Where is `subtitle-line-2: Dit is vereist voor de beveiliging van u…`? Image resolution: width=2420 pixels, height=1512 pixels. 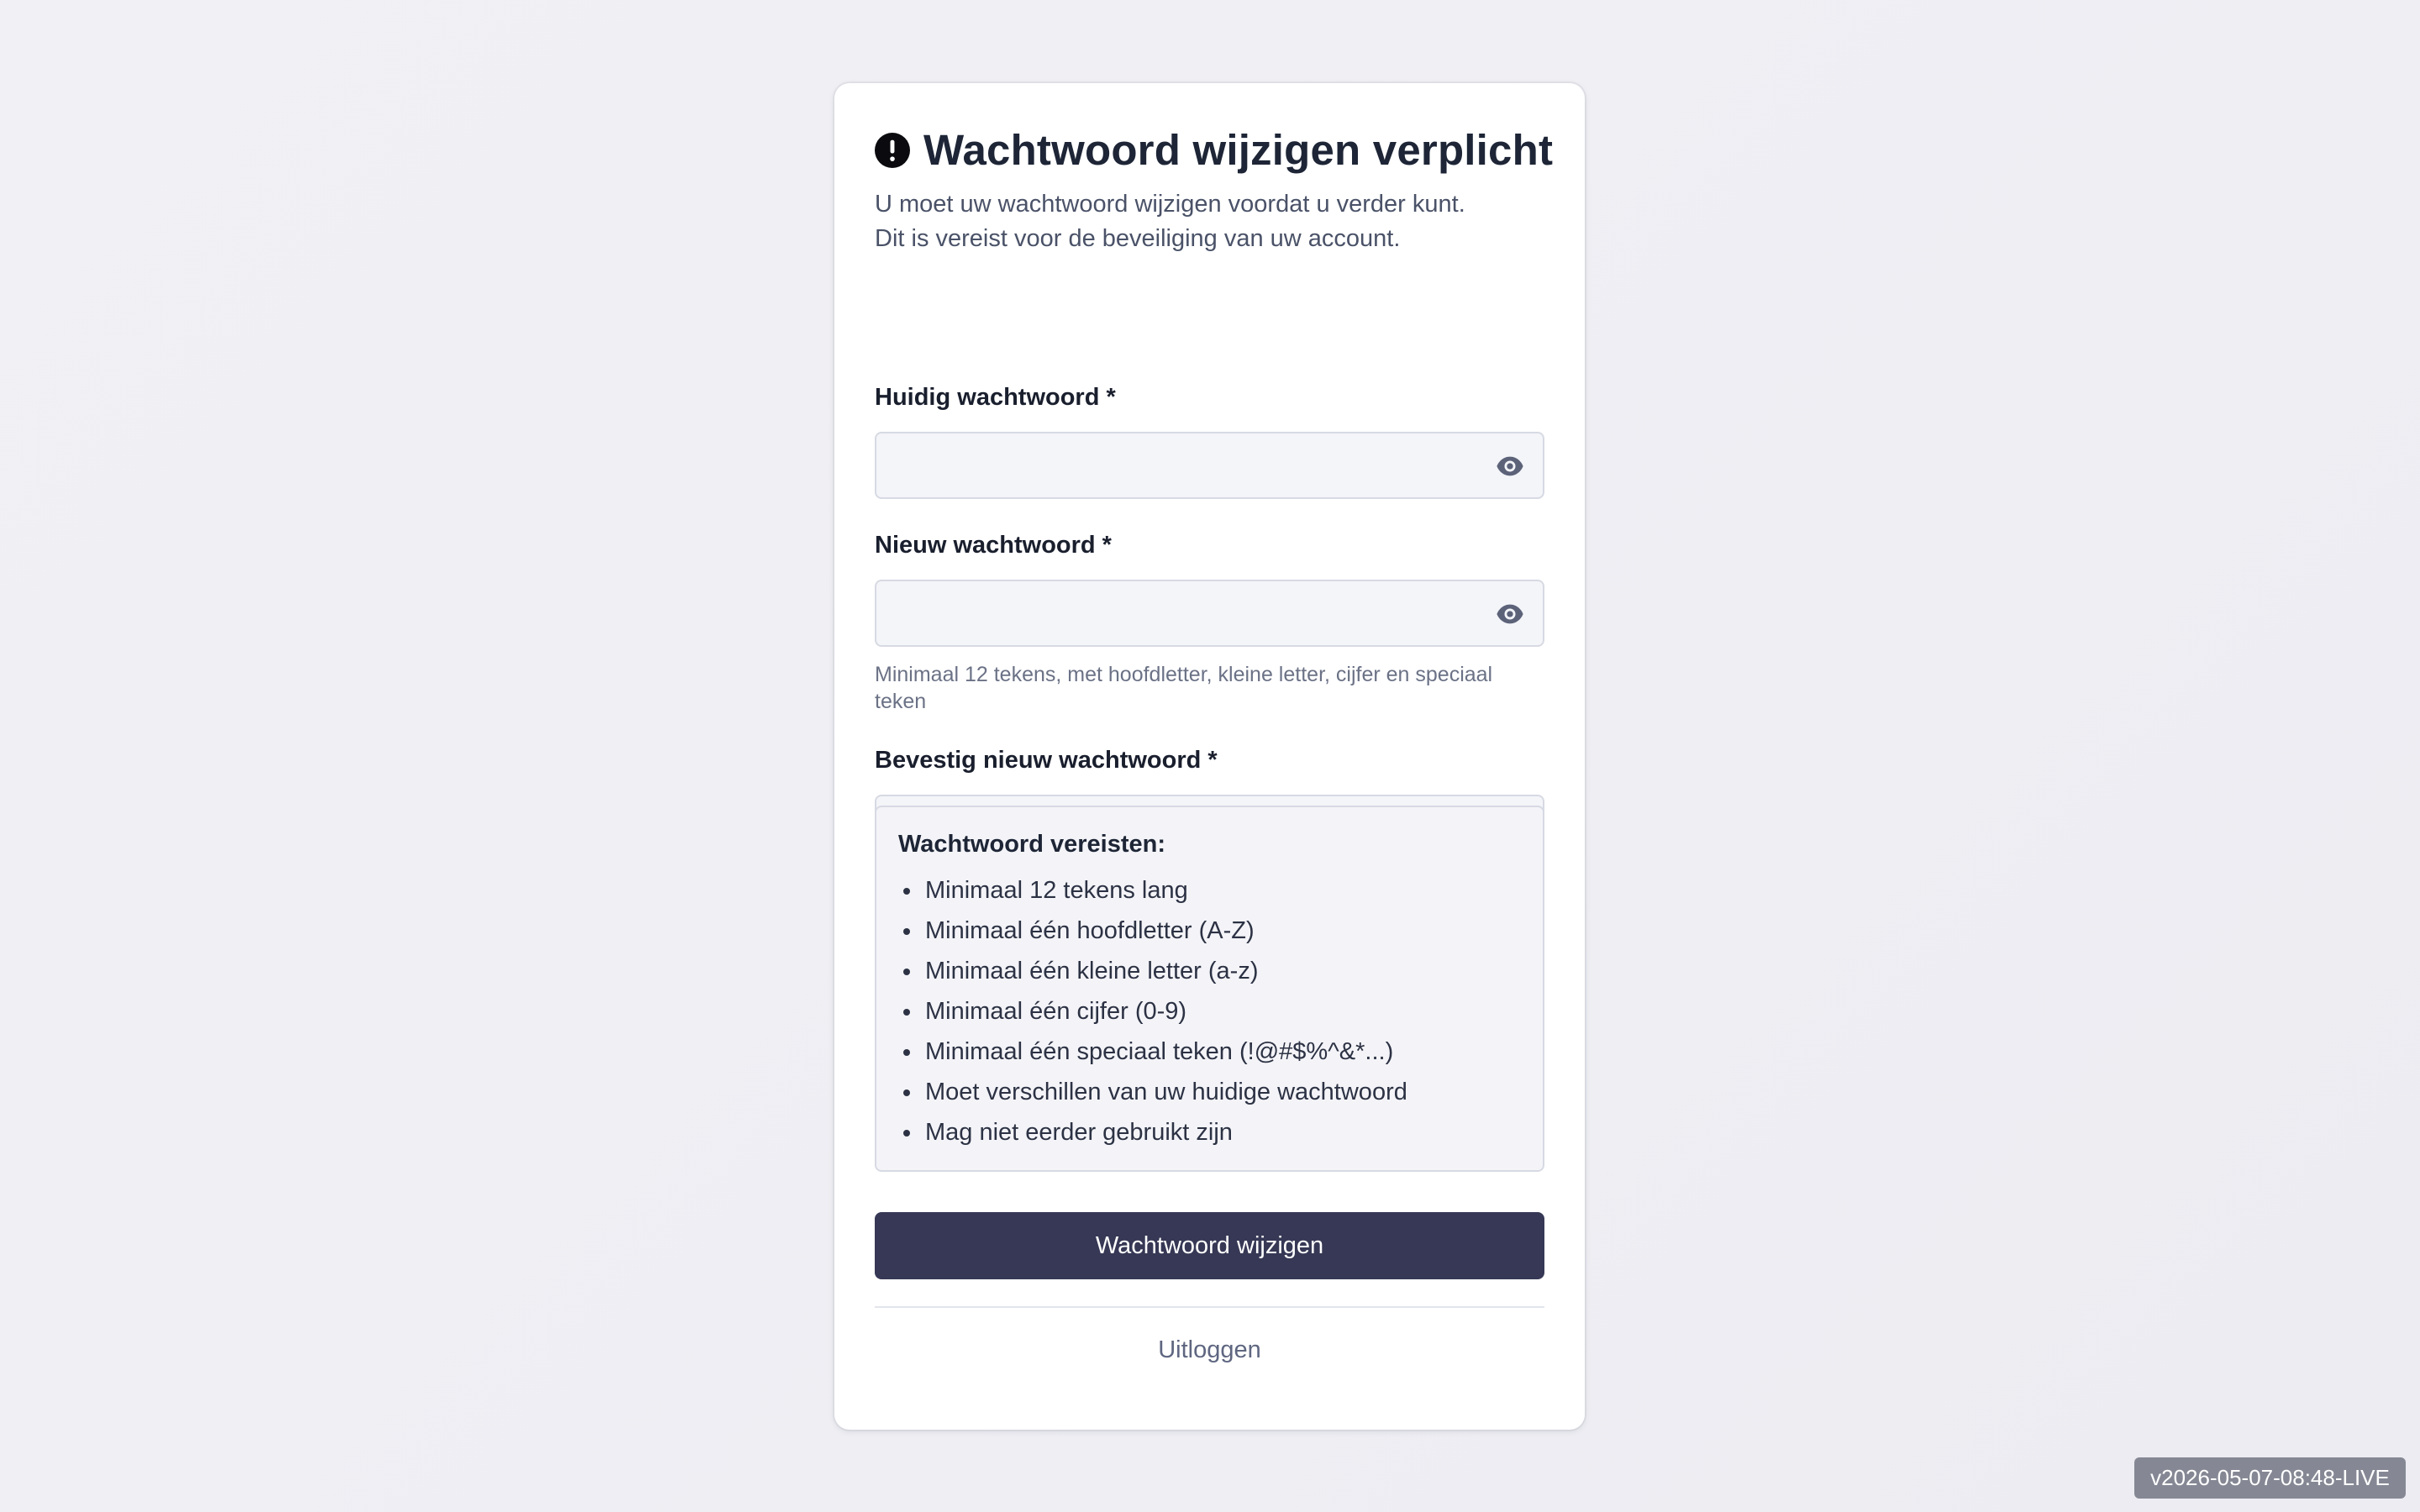 subtitle-line-2: Dit is vereist voor de beveiliging van u… is located at coordinates (1138, 238).